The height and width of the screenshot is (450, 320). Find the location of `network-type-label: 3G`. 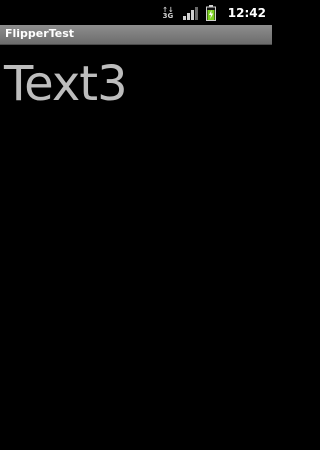

network-type-label: 3G is located at coordinates (168, 15).